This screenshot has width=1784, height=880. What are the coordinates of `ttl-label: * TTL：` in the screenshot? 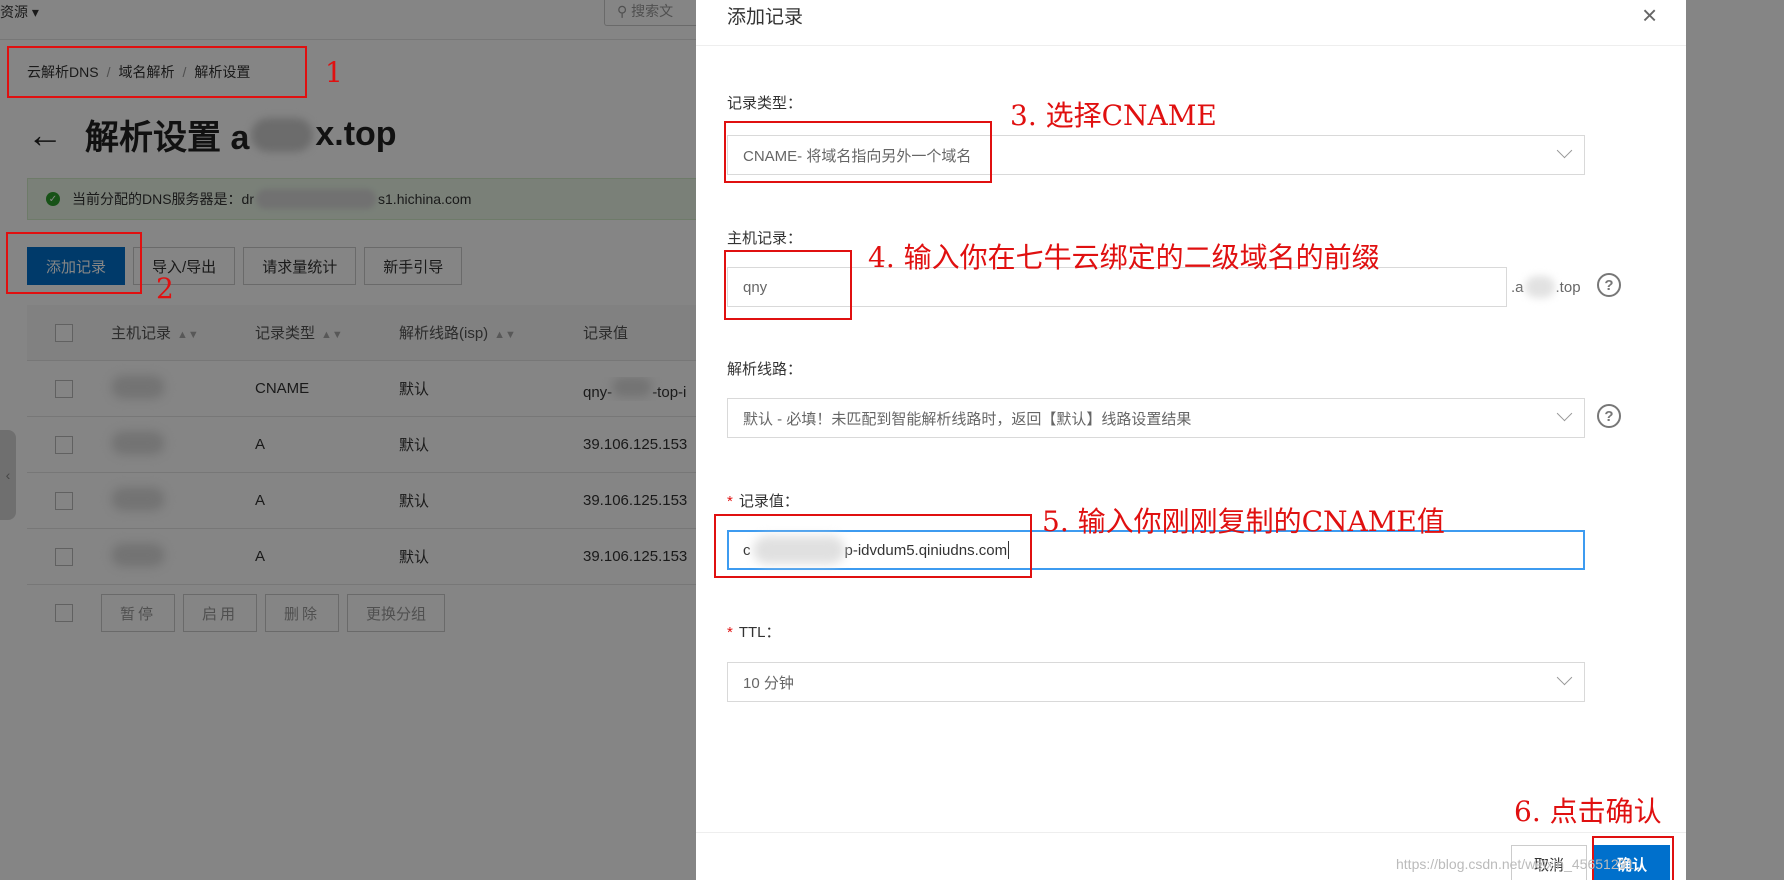 It's located at (754, 632).